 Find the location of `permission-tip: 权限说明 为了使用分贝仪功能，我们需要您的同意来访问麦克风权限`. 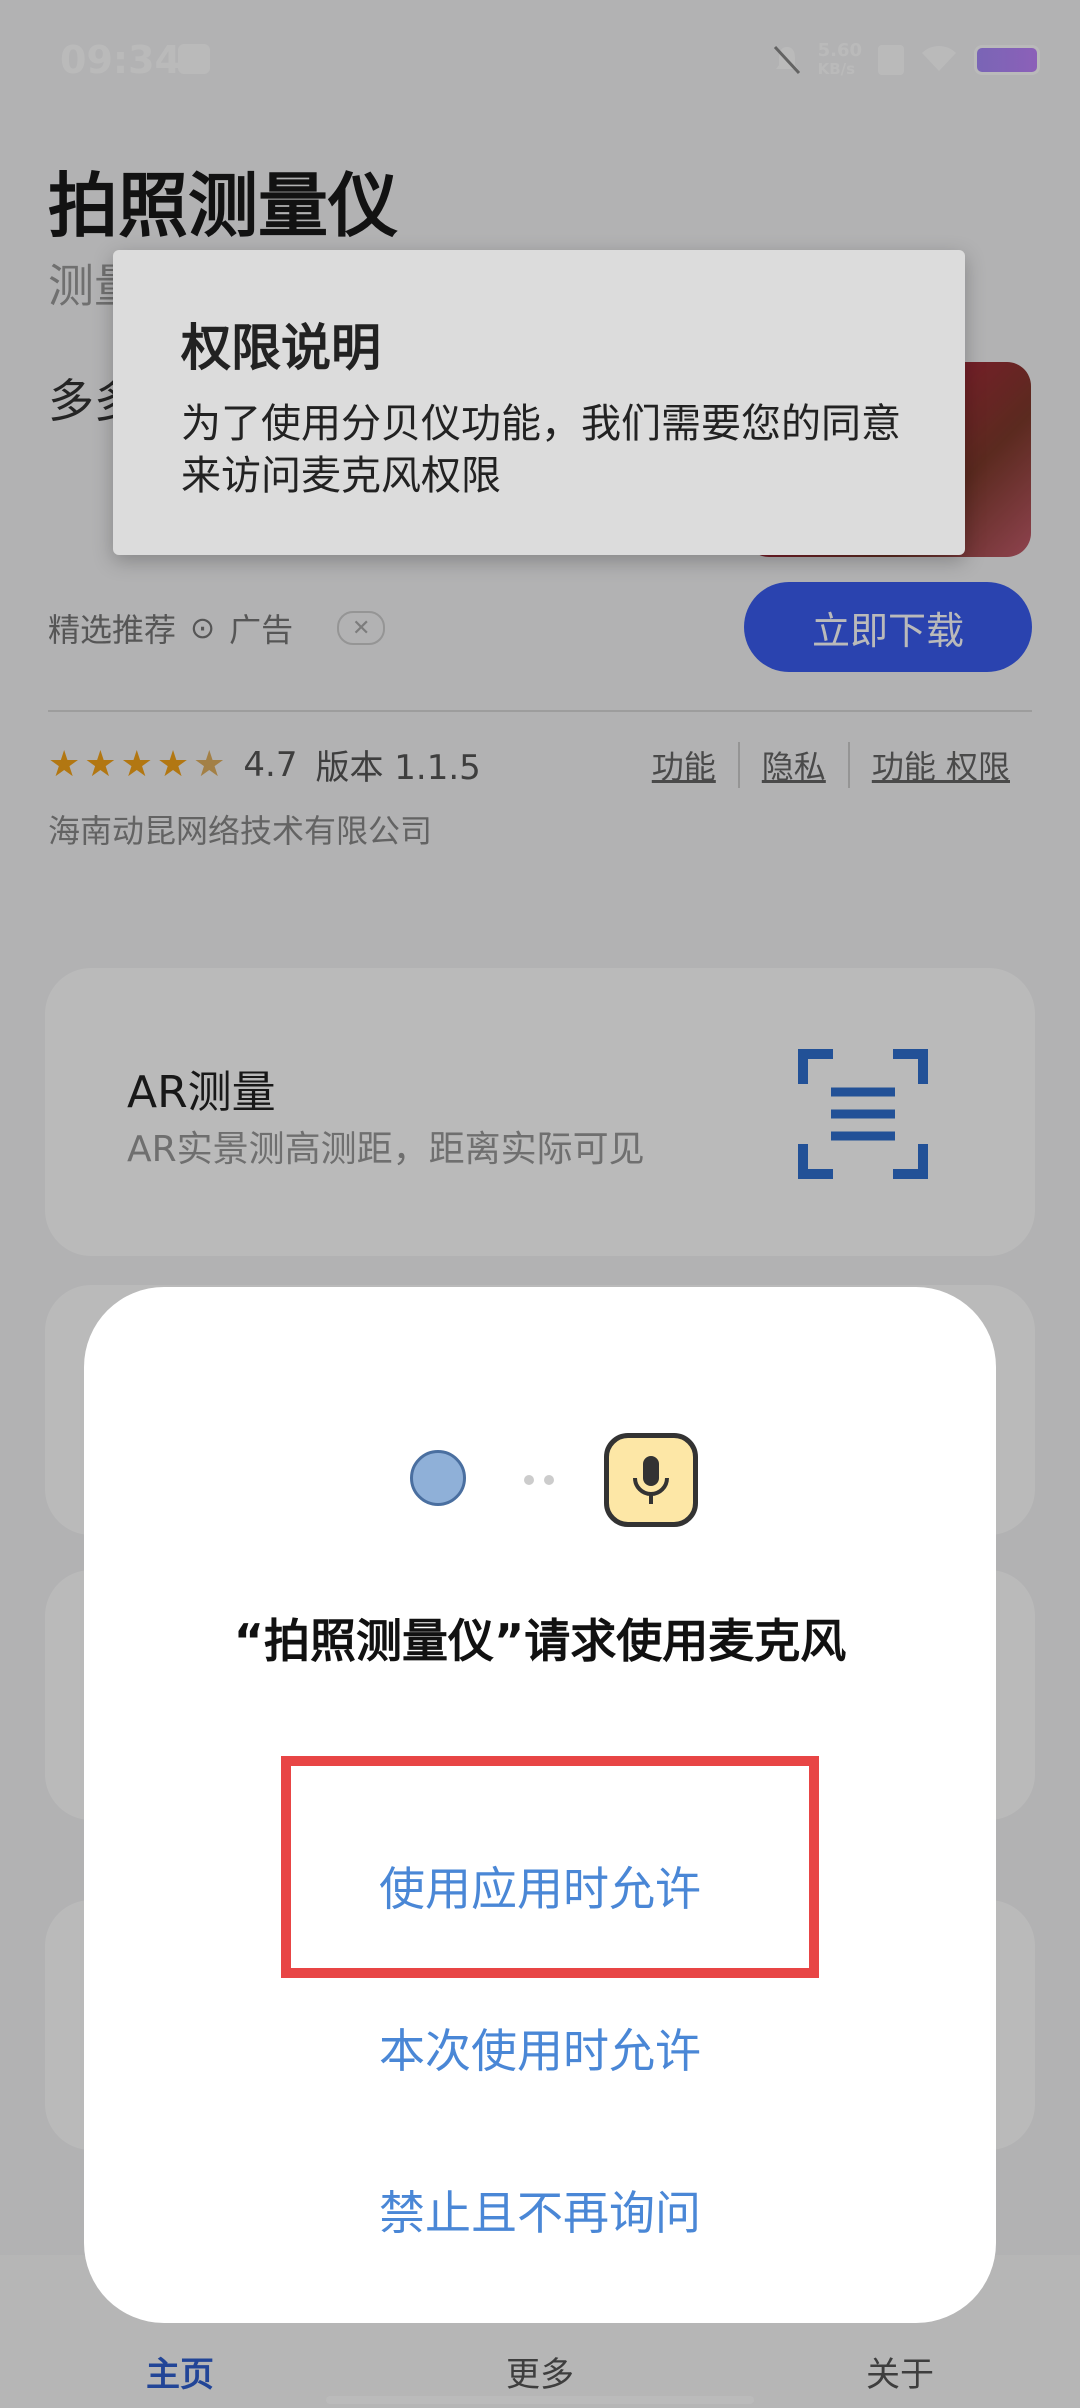

permission-tip: 权限说明 为了使用分贝仪功能，我们需要您的同意来访问麦克风权限 is located at coordinates (539, 402).